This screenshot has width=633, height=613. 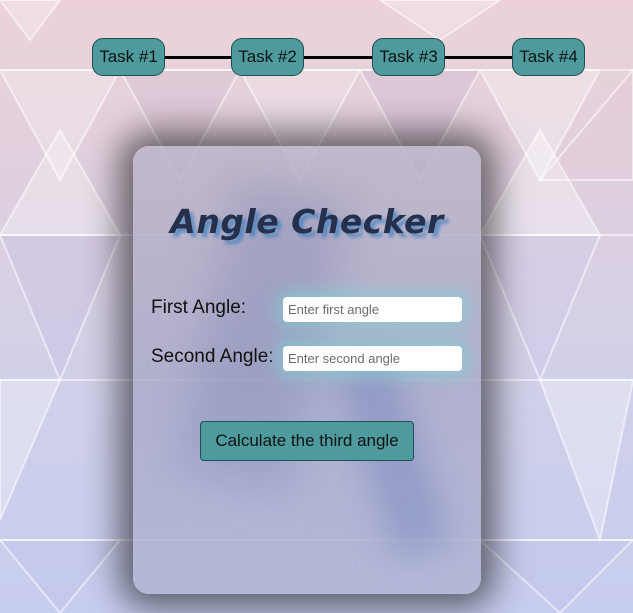 I want to click on page-title: Angle Checker, so click(x=307, y=221).